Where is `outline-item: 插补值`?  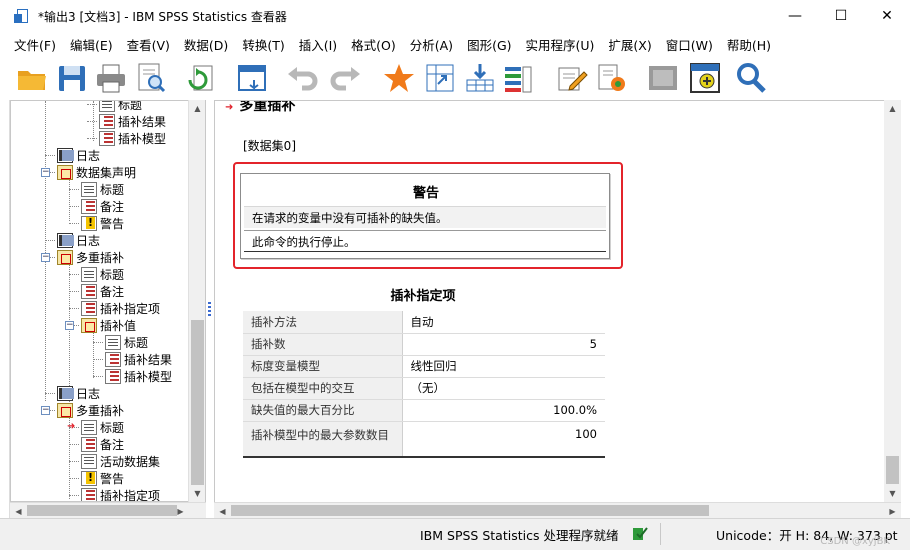
outline-item: 插补值 is located at coordinates (108, 325).